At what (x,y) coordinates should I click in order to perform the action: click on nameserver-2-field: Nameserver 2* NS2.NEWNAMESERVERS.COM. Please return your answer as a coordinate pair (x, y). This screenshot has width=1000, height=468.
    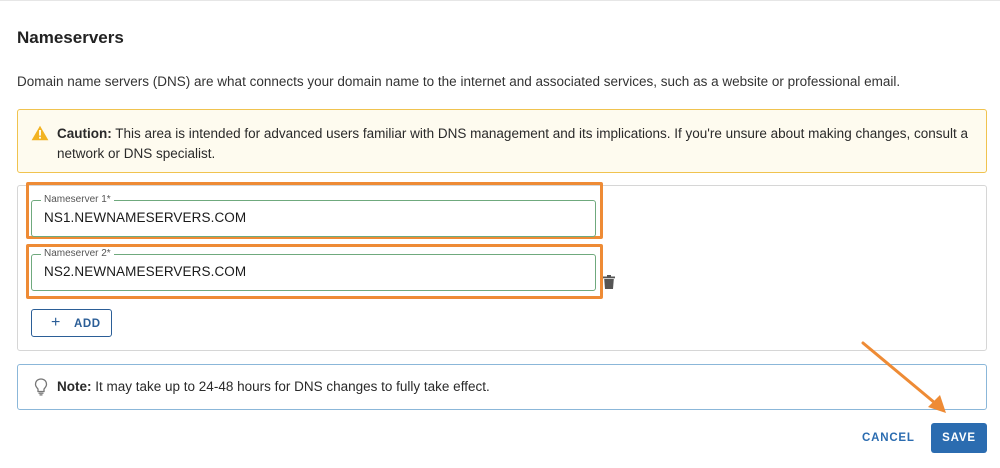
    Looking at the image, I should click on (313, 269).